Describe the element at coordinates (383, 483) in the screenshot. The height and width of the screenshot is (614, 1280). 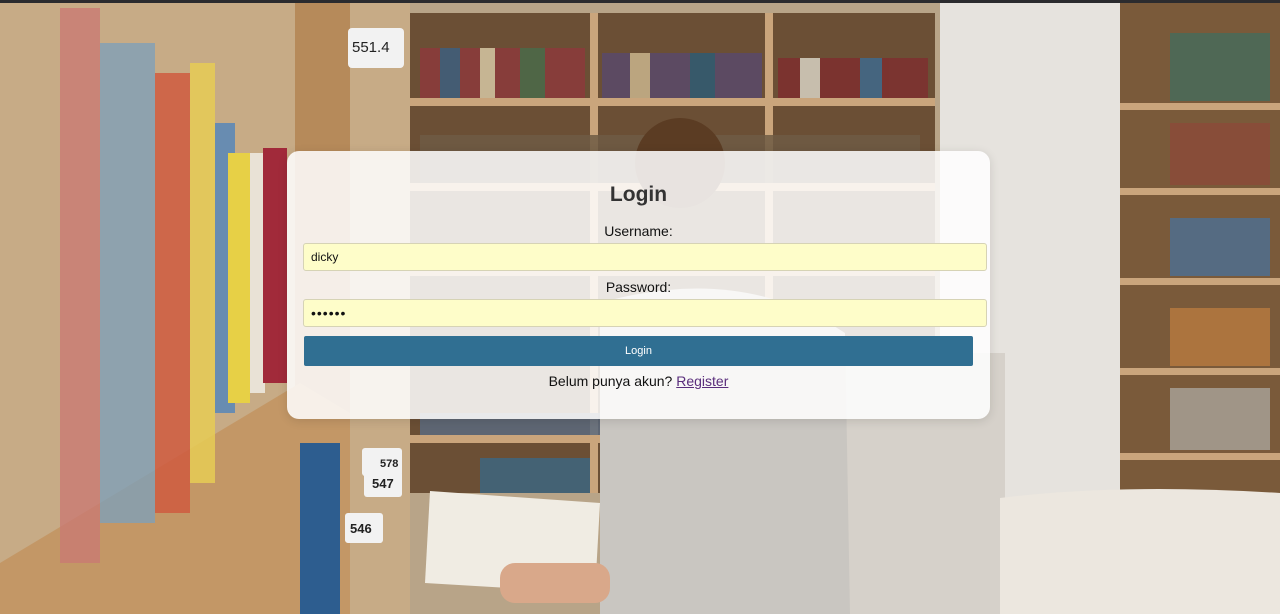
I see `svg-text: 547` at that location.